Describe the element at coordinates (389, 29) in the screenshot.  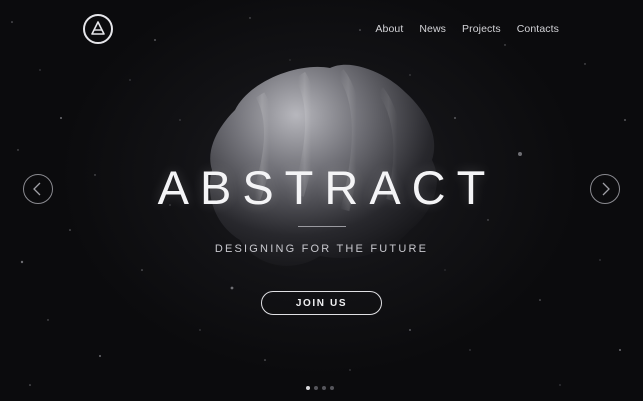
I see `nav-about-link: About` at that location.